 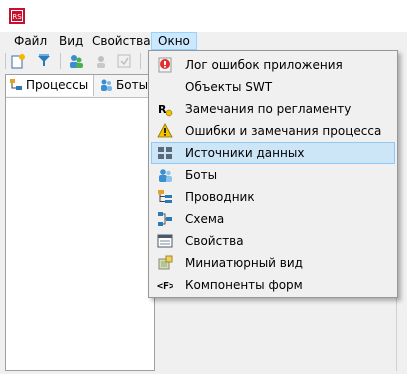 I want to click on toolbar-grip, so click(x=5, y=61).